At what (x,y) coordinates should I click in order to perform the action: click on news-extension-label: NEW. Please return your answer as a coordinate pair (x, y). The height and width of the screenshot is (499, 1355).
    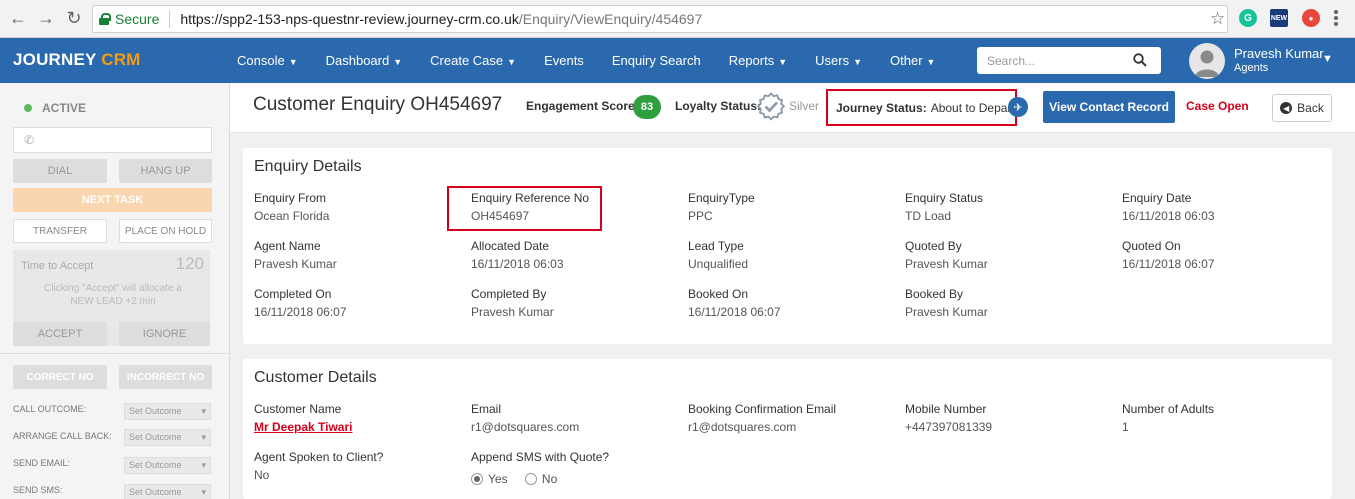
    Looking at the image, I should click on (1279, 18).